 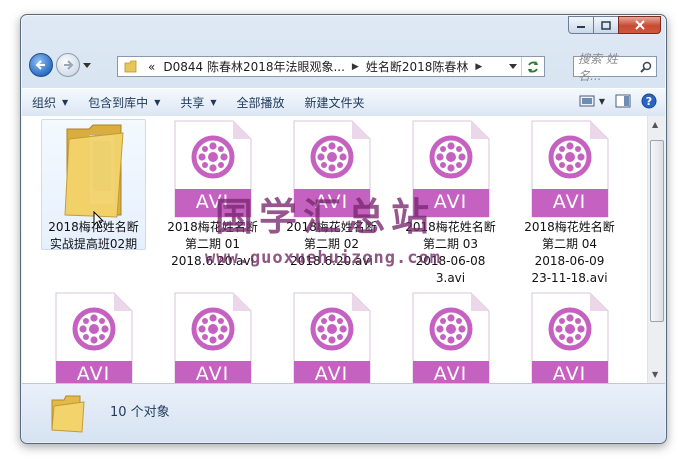 What do you see at coordinates (118, 103) in the screenshot?
I see `include-in-library-label: 包含到库中` at bounding box center [118, 103].